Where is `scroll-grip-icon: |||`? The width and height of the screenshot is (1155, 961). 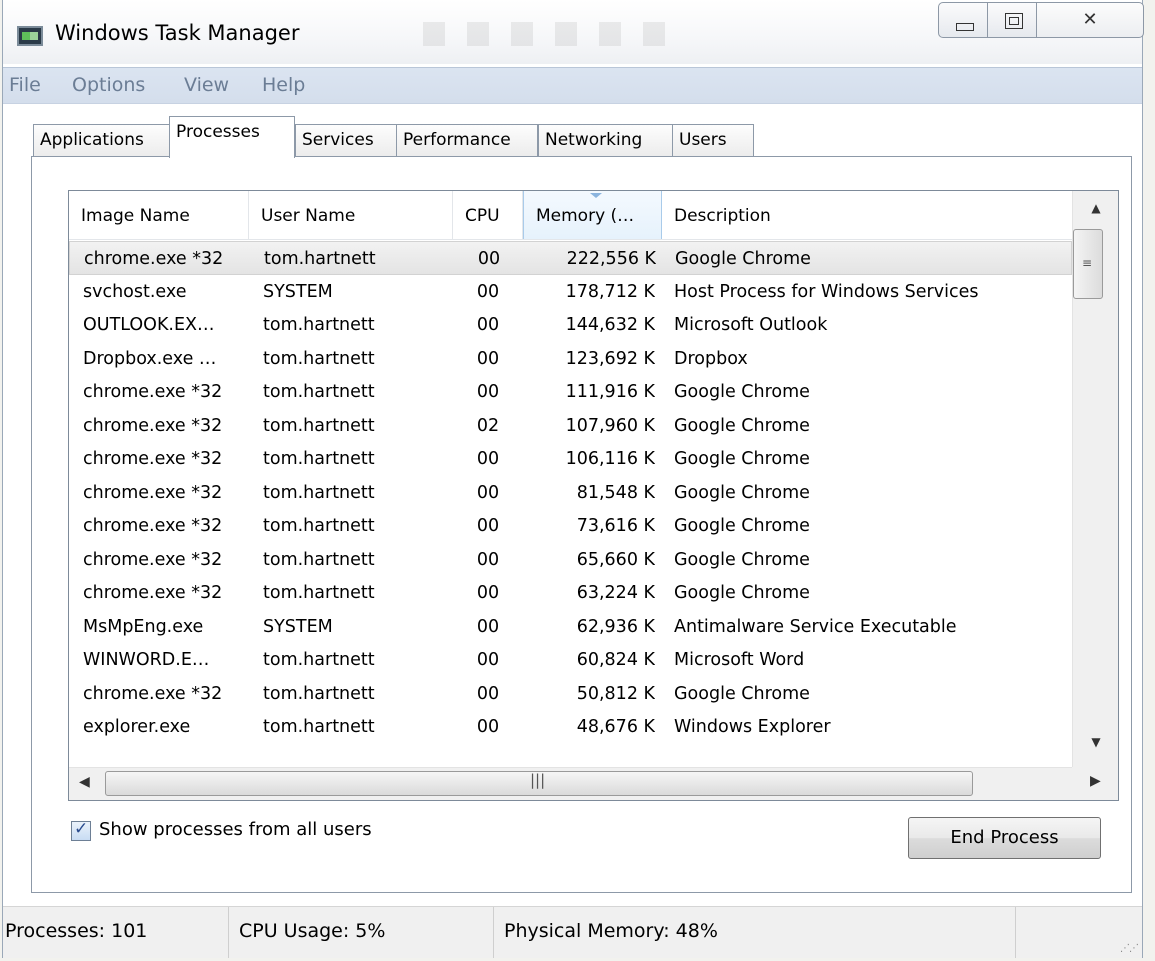
scroll-grip-icon: ||| is located at coordinates (538, 780).